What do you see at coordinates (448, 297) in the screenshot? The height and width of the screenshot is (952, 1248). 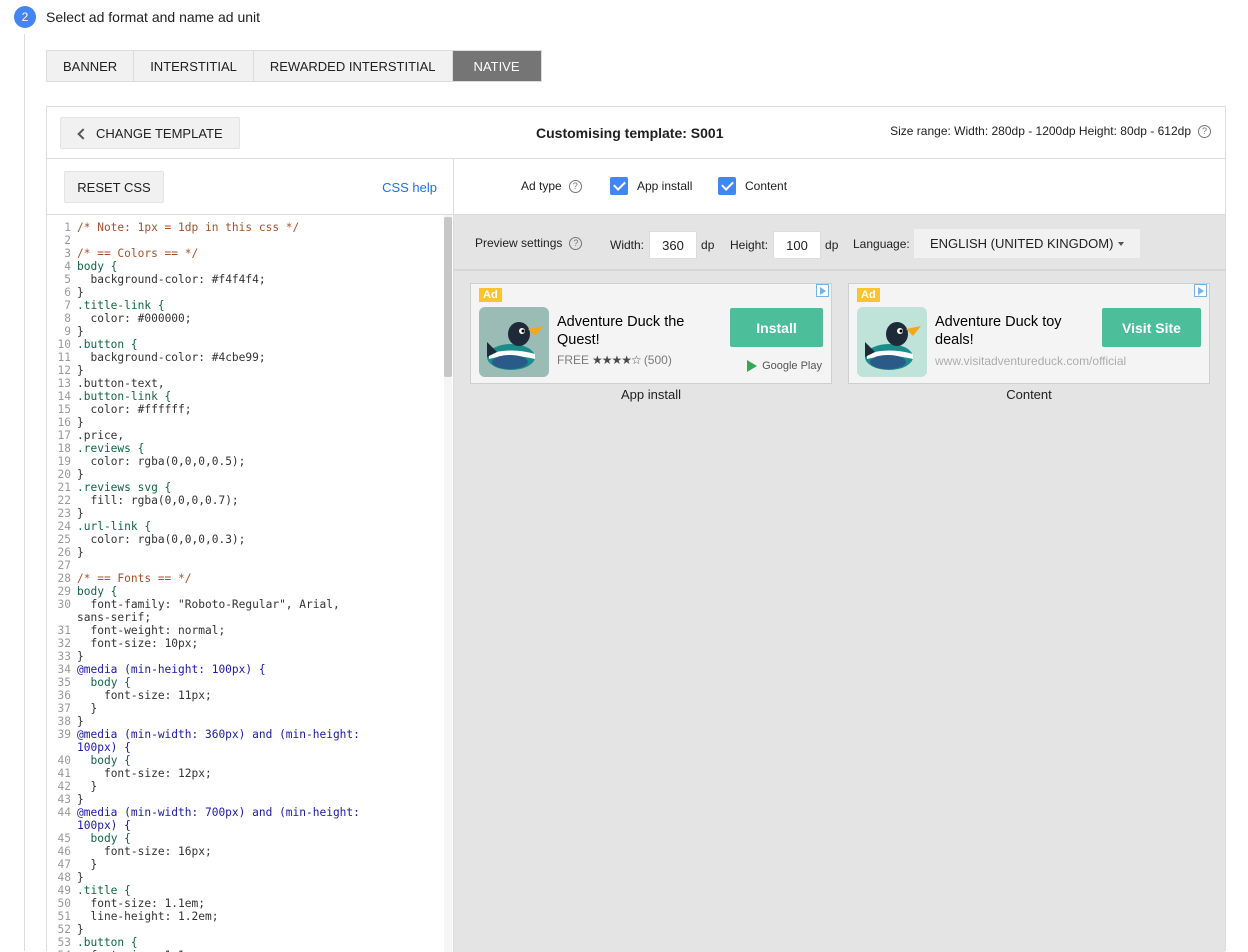 I see `editor-scrollbar-thumb` at bounding box center [448, 297].